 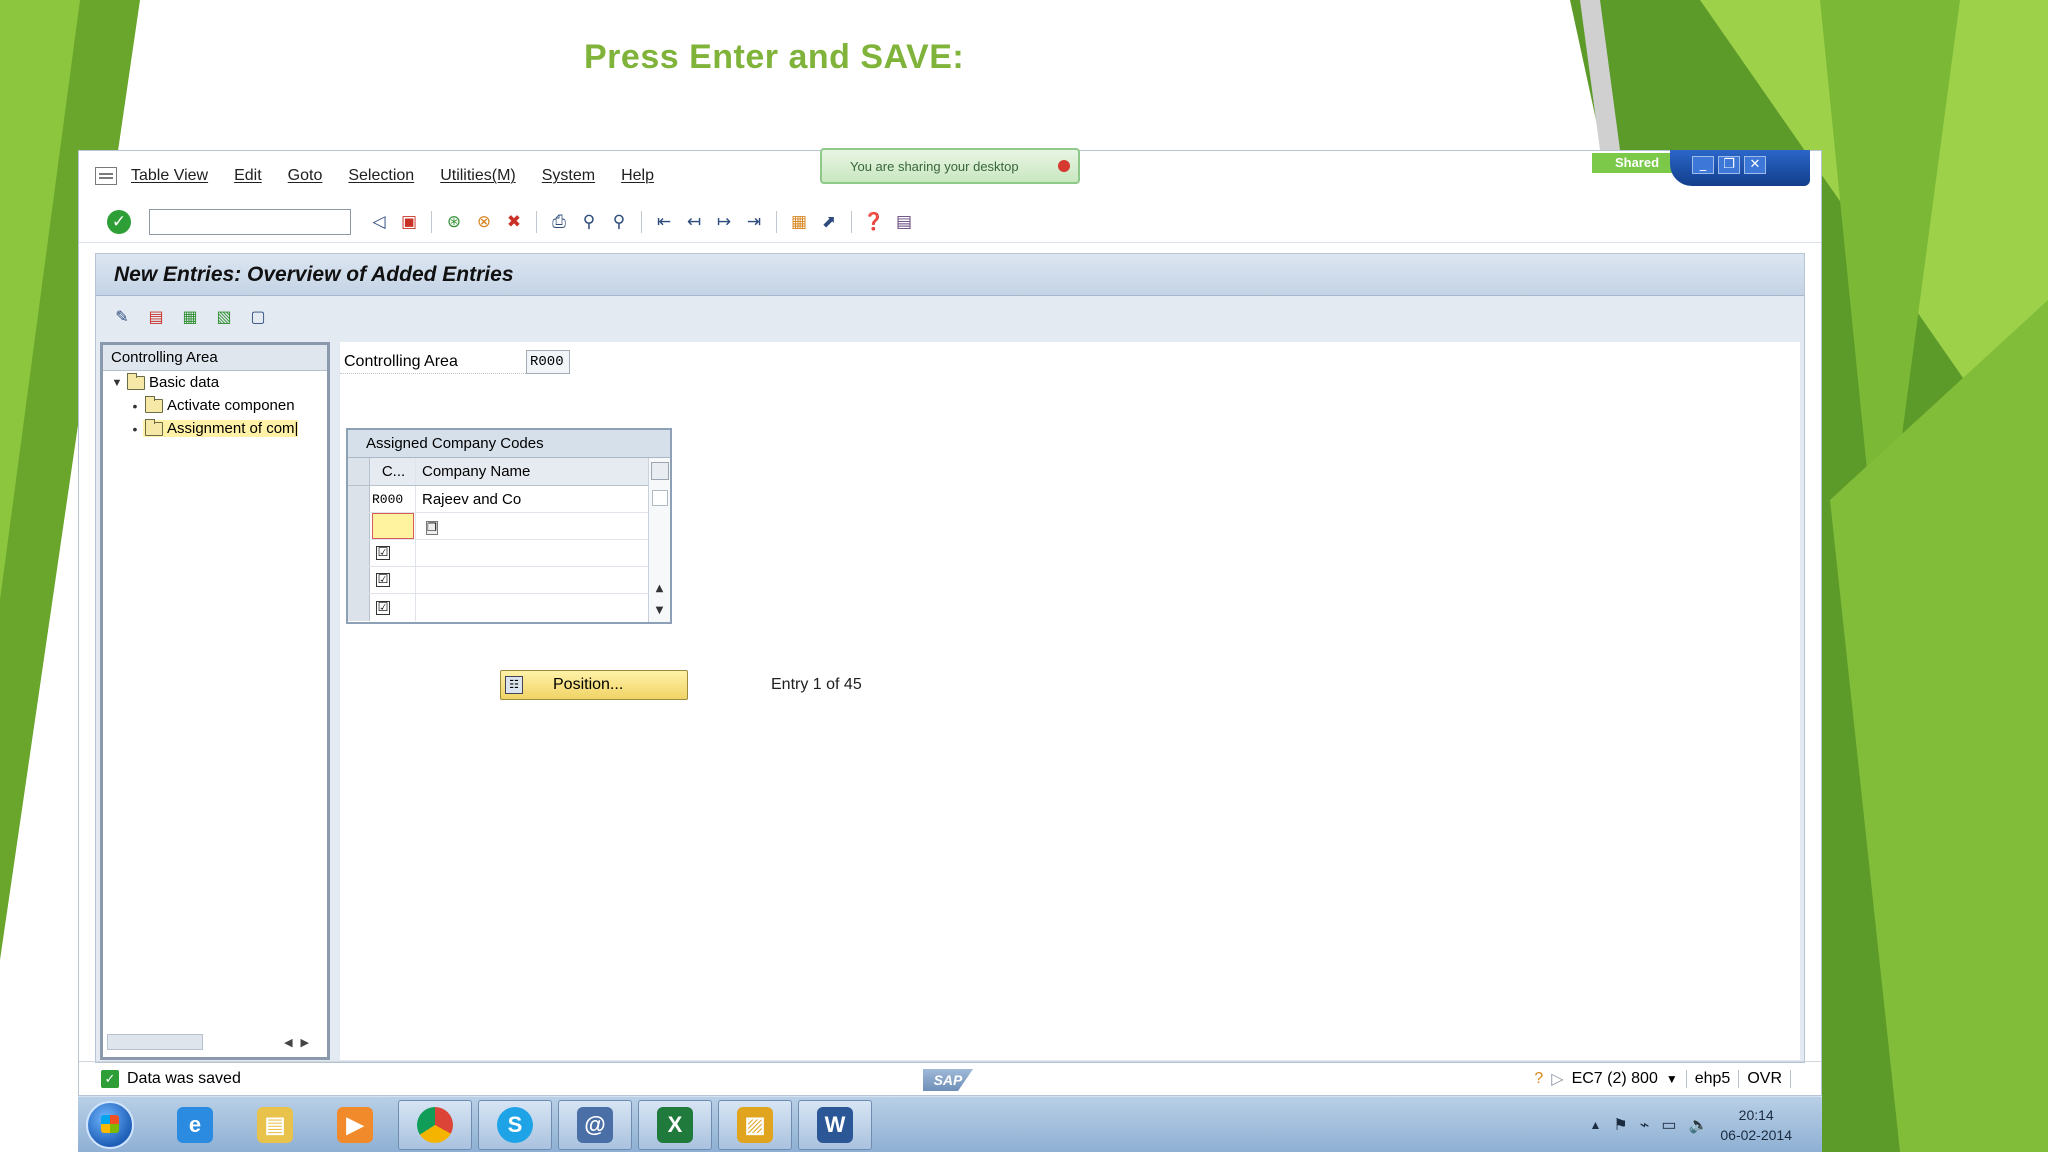 I want to click on company-code-input, so click(x=393, y=526).